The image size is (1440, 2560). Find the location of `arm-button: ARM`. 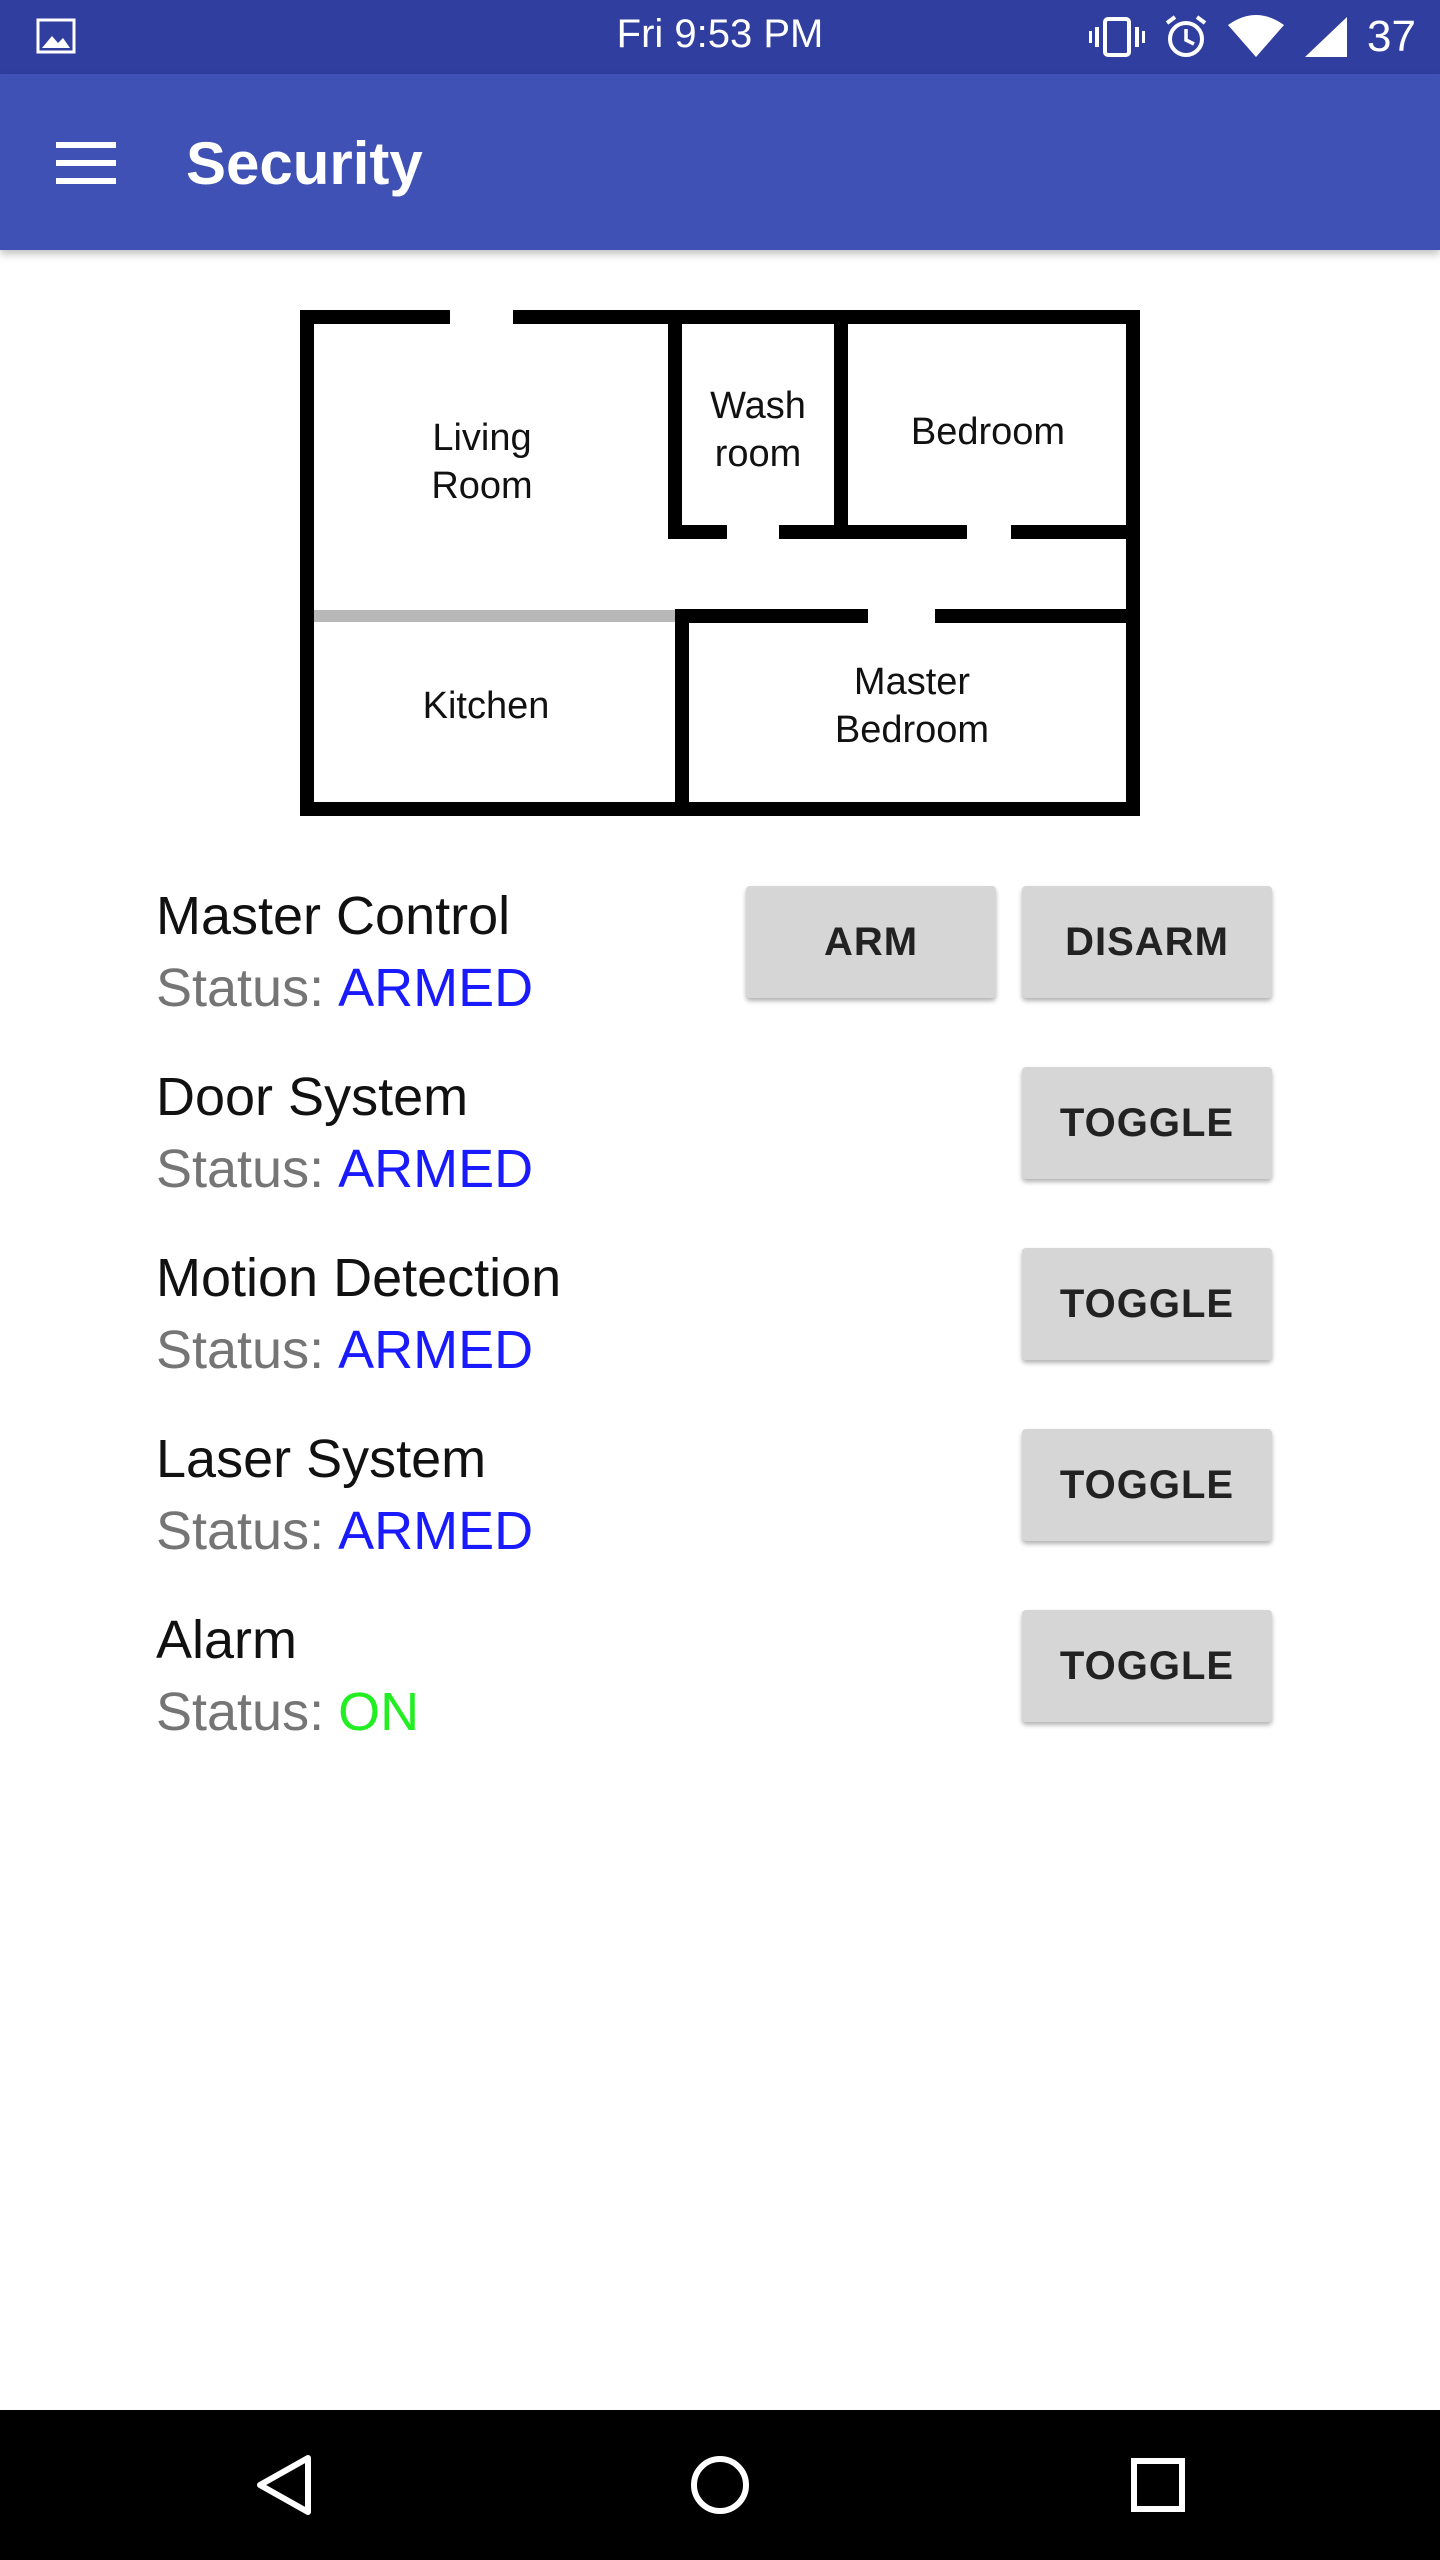

arm-button: ARM is located at coordinates (871, 942).